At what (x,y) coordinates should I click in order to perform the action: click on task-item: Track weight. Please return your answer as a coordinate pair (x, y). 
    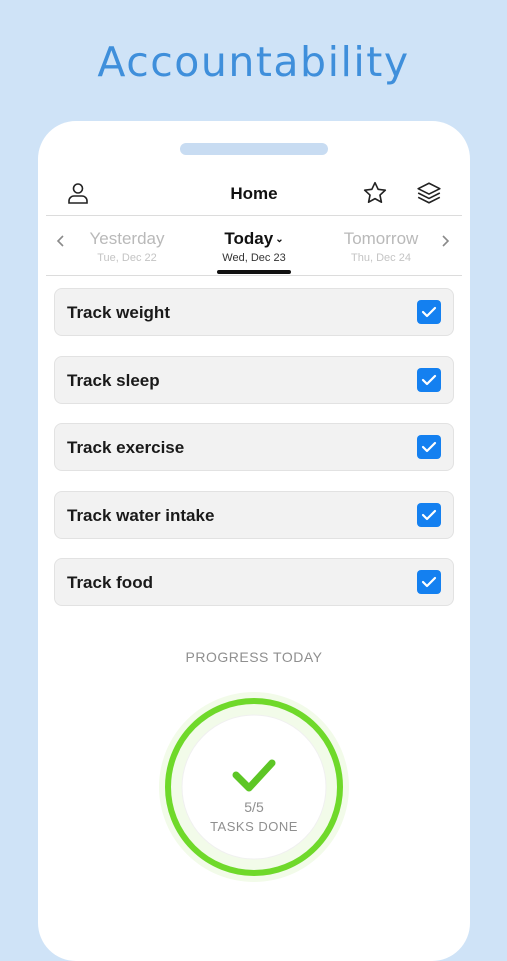
    Looking at the image, I should click on (254, 312).